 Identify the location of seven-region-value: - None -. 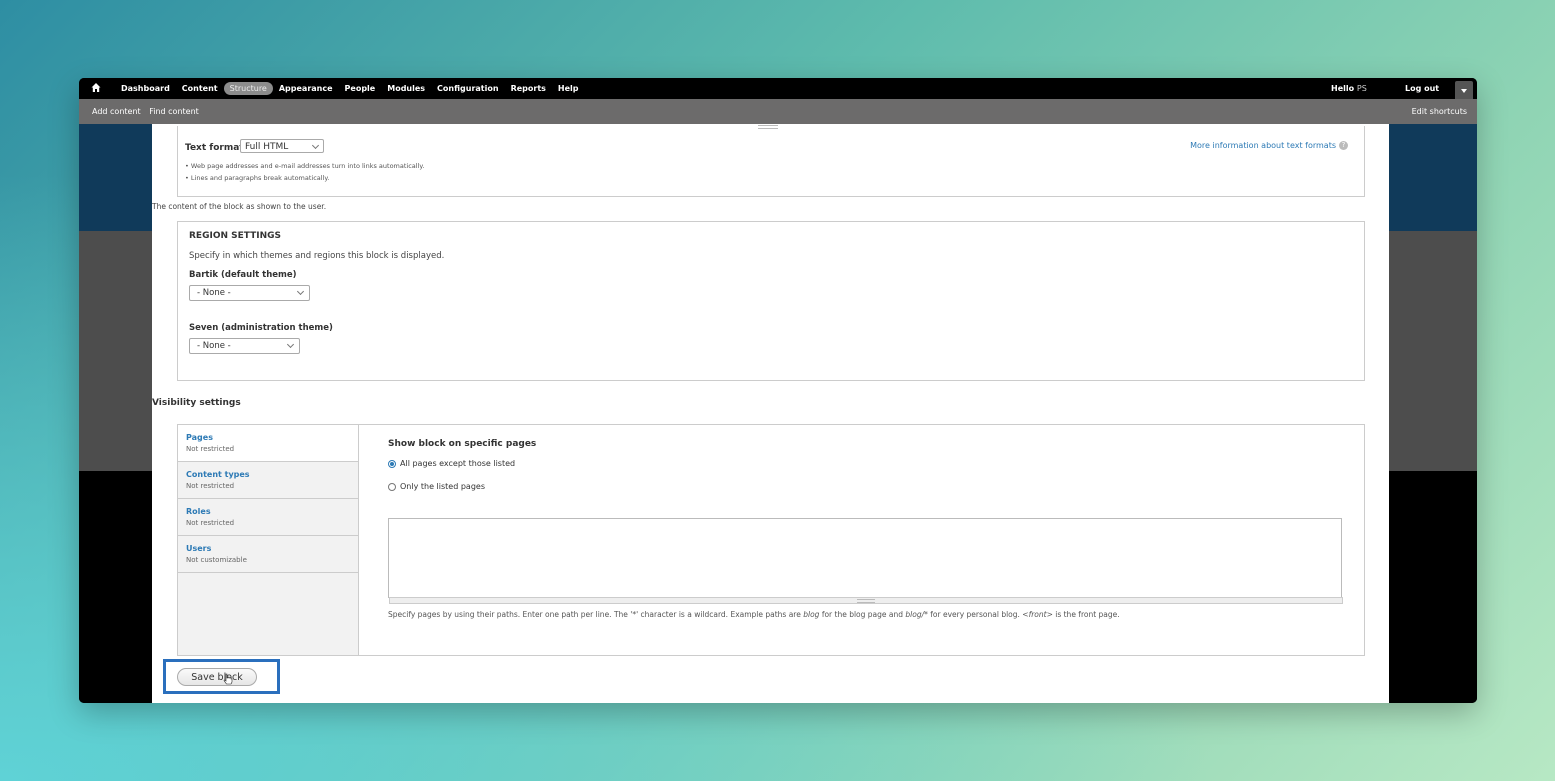
(214, 346).